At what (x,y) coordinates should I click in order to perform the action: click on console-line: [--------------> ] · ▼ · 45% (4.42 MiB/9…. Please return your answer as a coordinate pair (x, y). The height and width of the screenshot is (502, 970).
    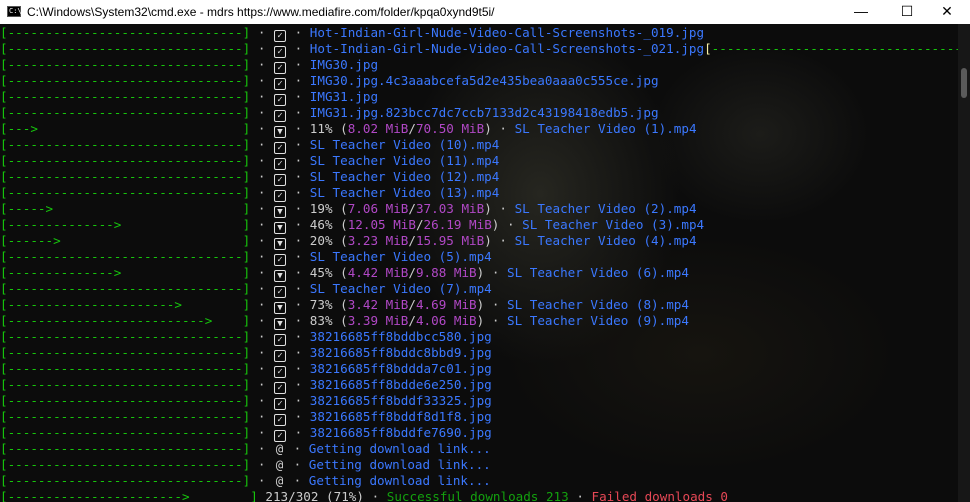
    Looking at the image, I should click on (344, 273).